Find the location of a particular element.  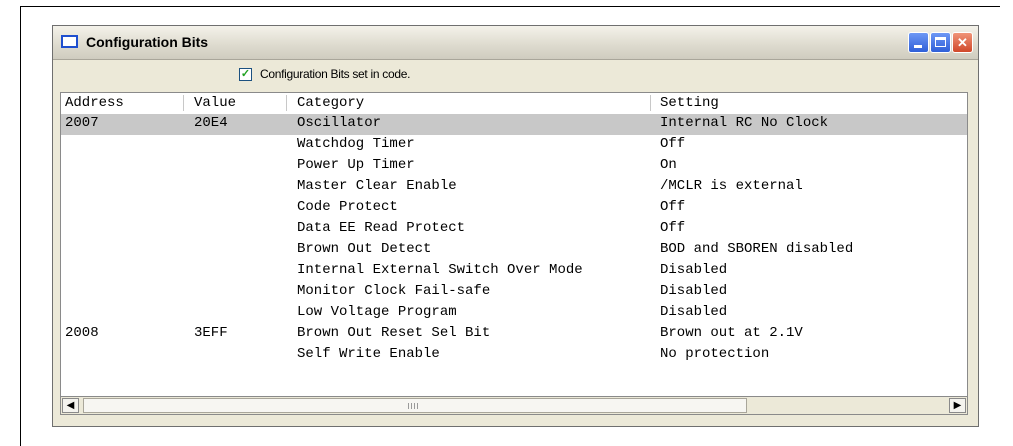

cell-category: Self Write Enable is located at coordinates (368, 354).